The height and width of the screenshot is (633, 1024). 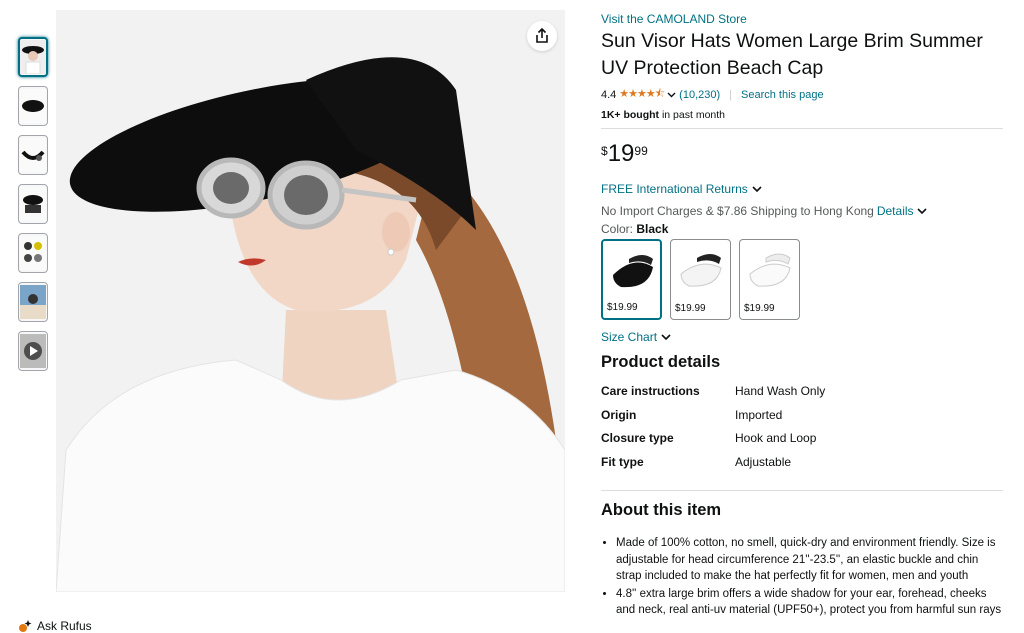 I want to click on rating-value: 4.4, so click(x=609, y=94).